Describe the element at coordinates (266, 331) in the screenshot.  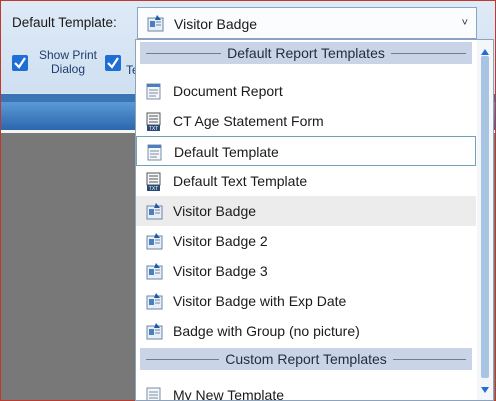
I see `list-item-label: Badge with Group (no picture)` at that location.